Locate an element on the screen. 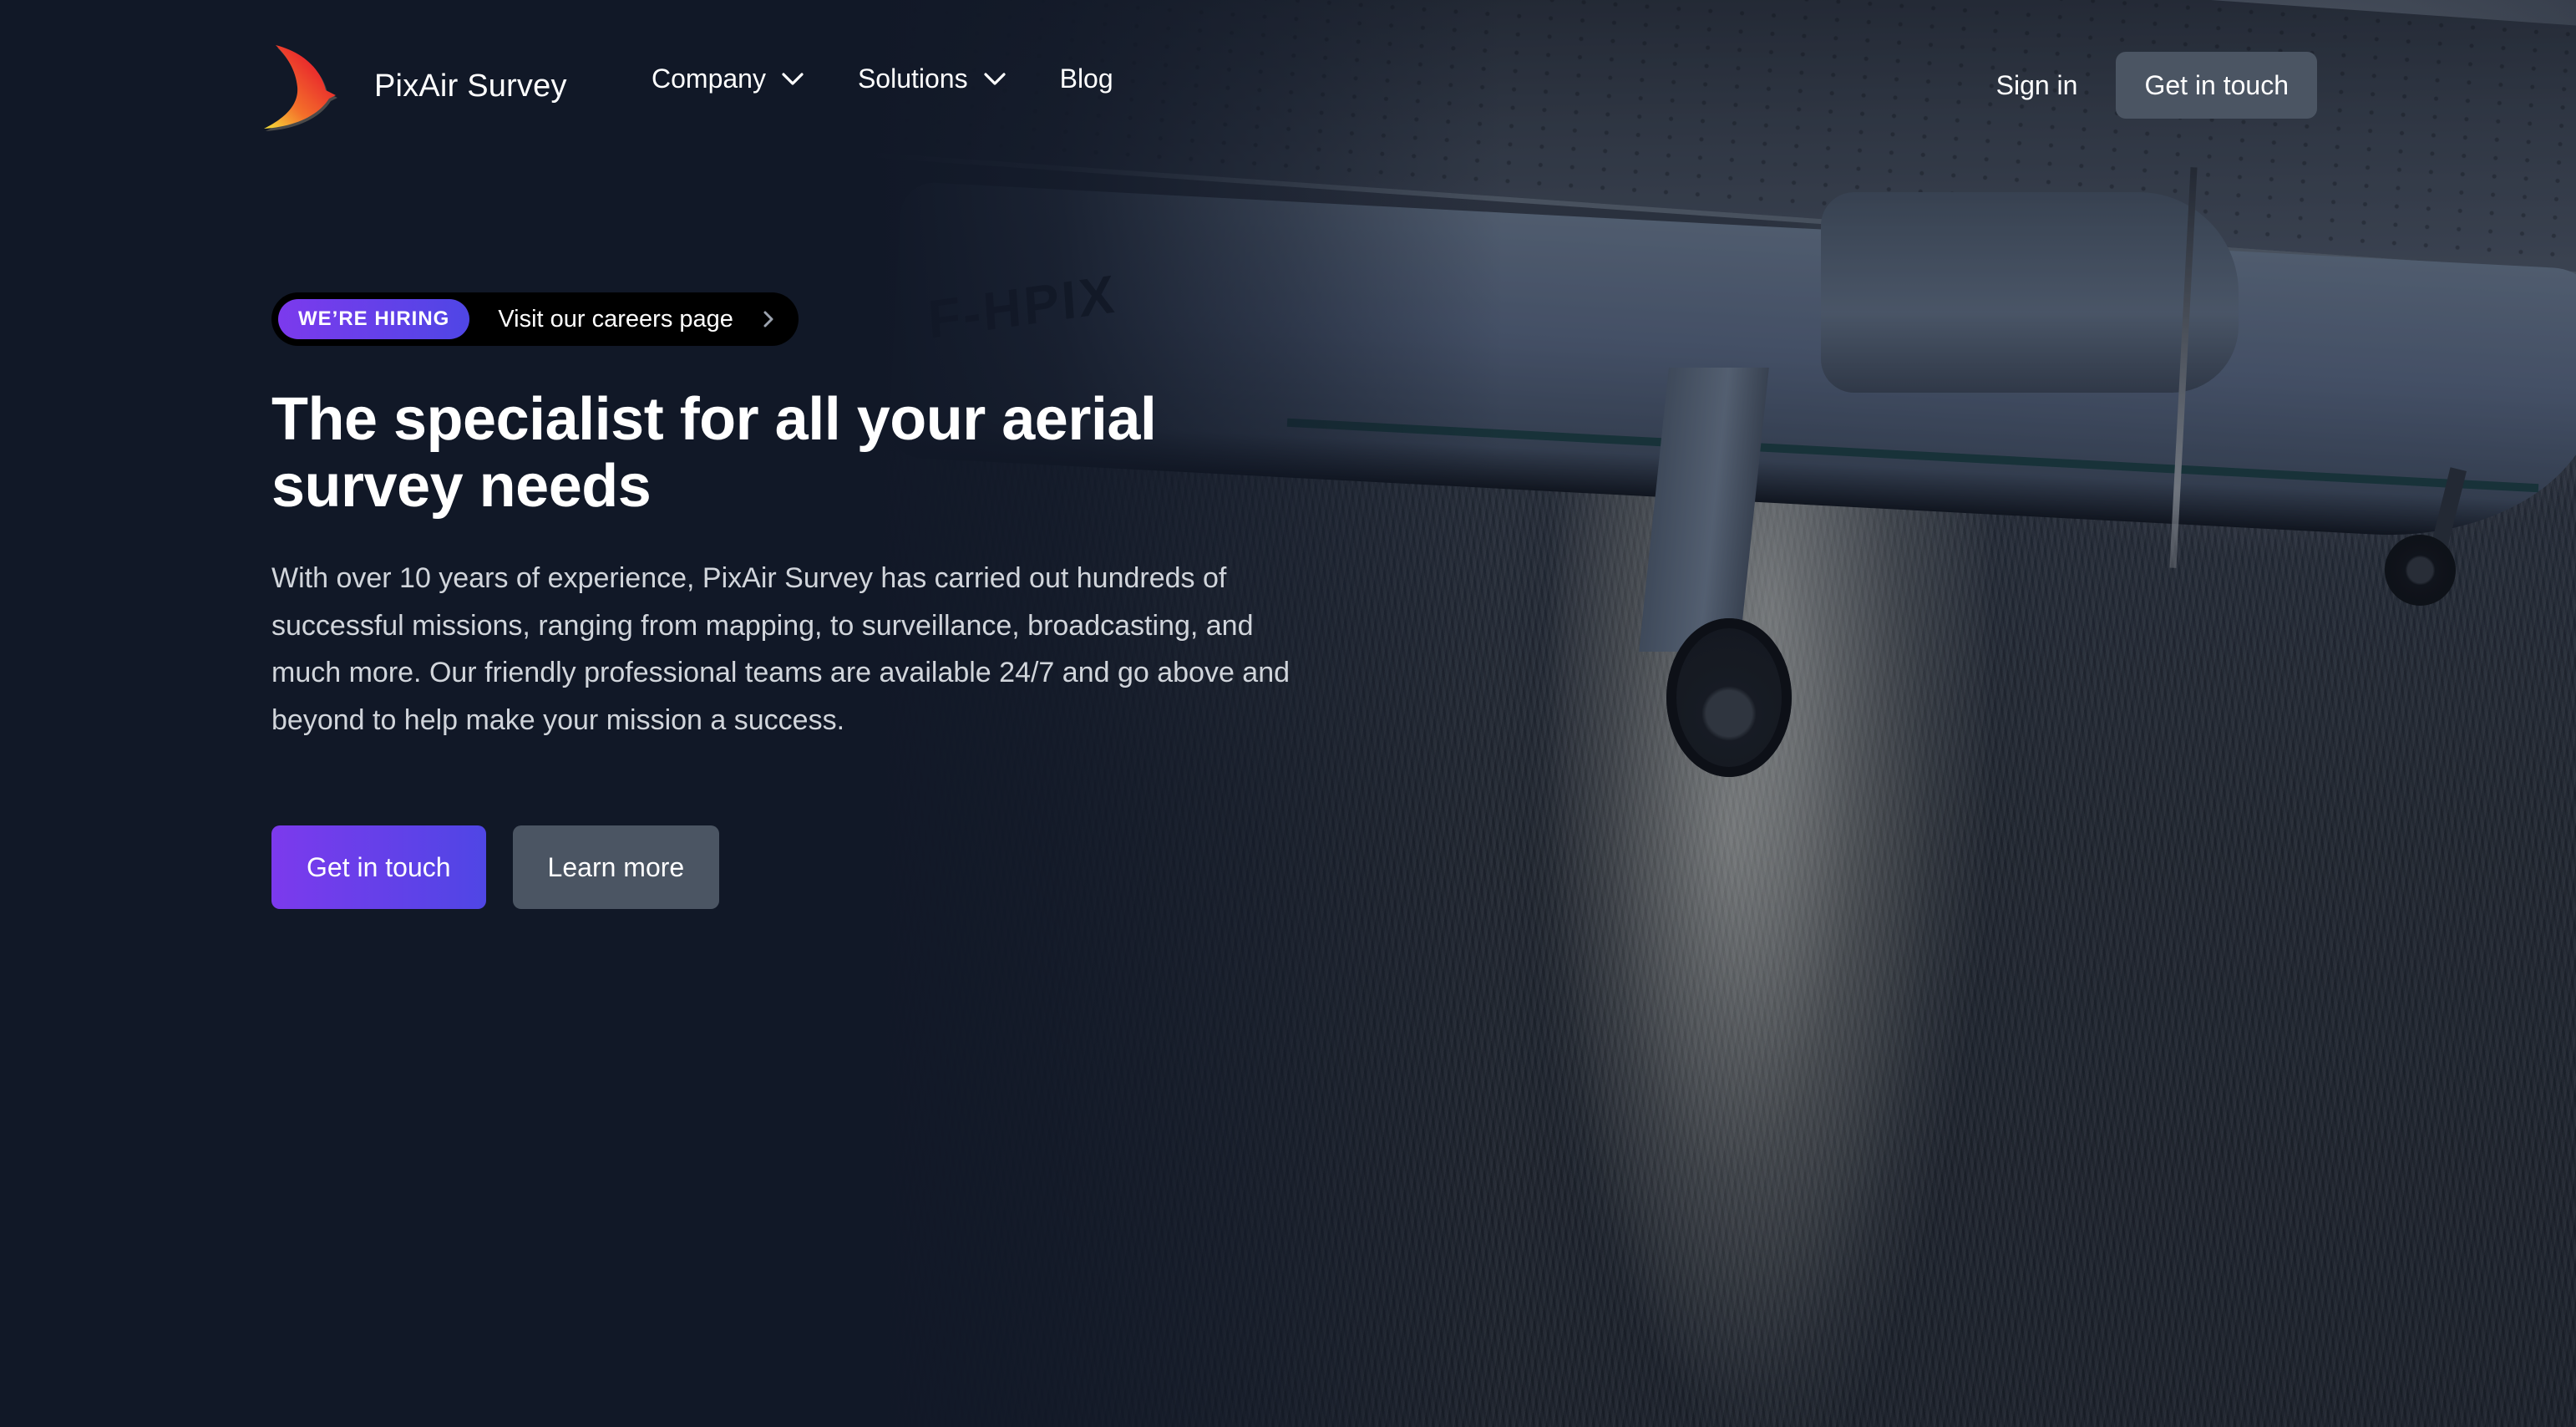  hero-cta-group: Get in touch Learn more is located at coordinates (789, 867).